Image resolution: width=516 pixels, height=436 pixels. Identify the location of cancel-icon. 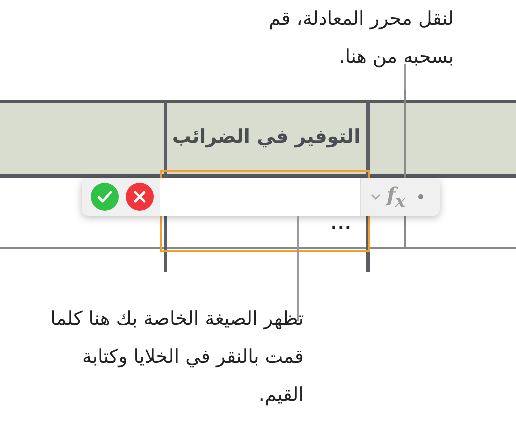
(140, 197).